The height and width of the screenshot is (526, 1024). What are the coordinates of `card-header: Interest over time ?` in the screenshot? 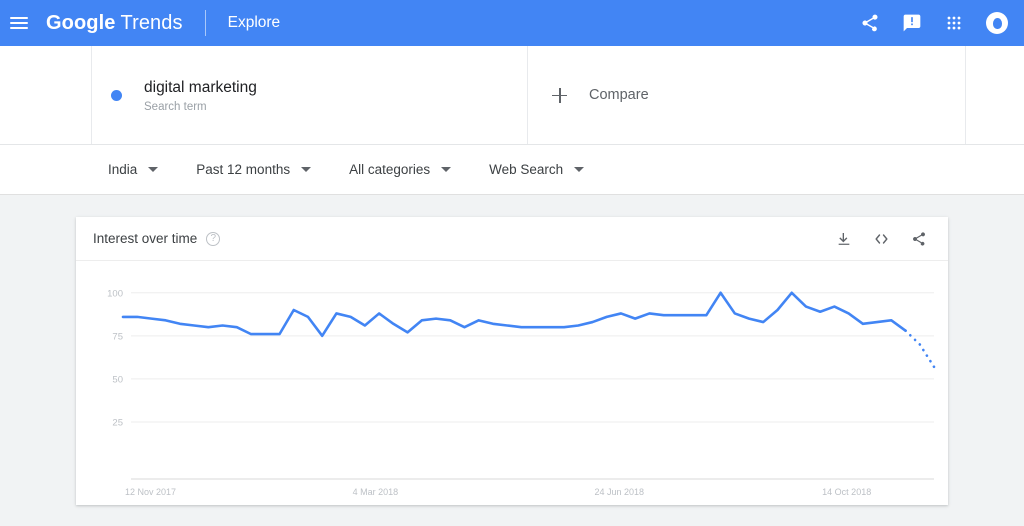 It's located at (512, 239).